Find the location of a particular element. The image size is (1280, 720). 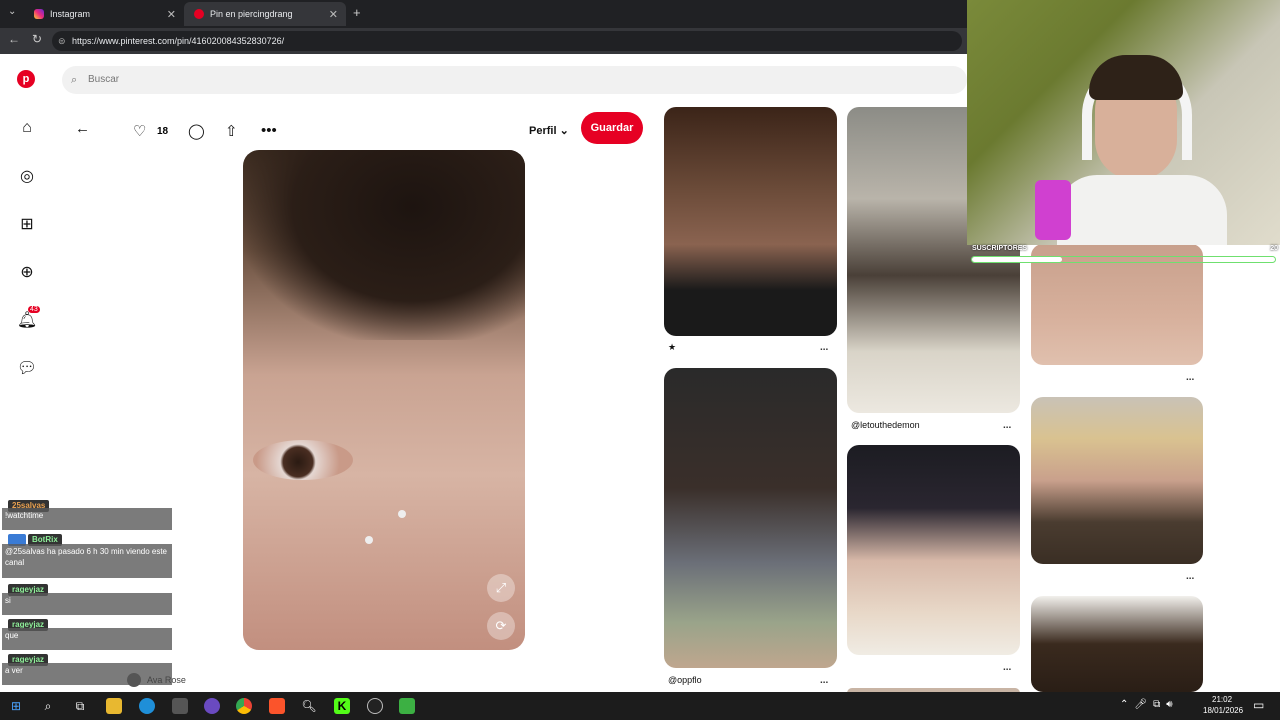

instagram-icon is located at coordinates (39, 14).